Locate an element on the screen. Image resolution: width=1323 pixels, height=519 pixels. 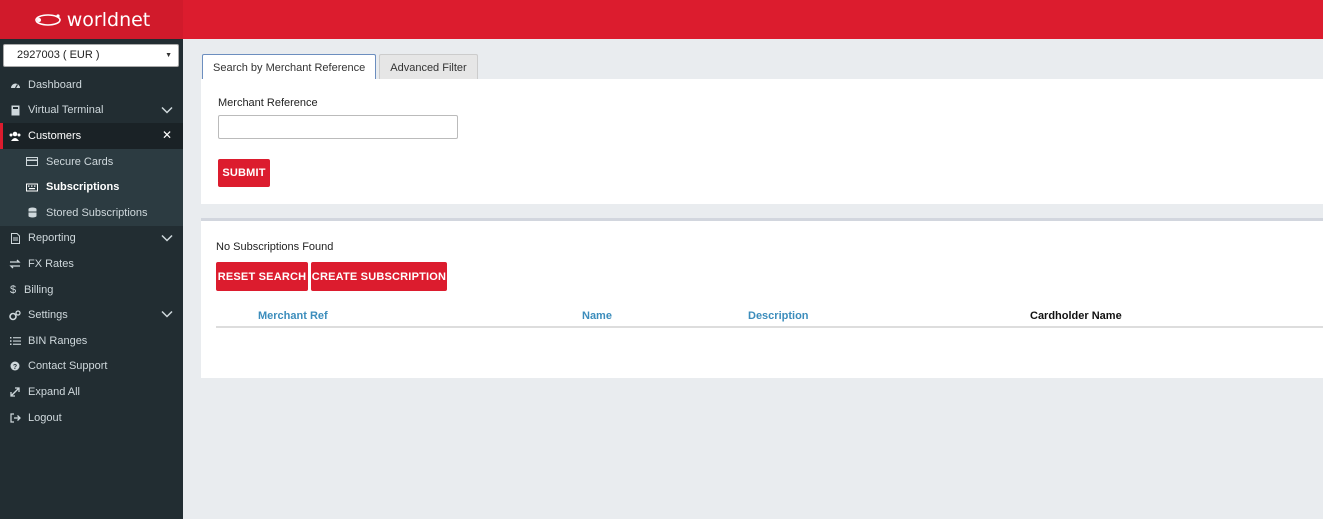
sidebar-subitem-secure-cards: Secure Cards is located at coordinates (91, 161).